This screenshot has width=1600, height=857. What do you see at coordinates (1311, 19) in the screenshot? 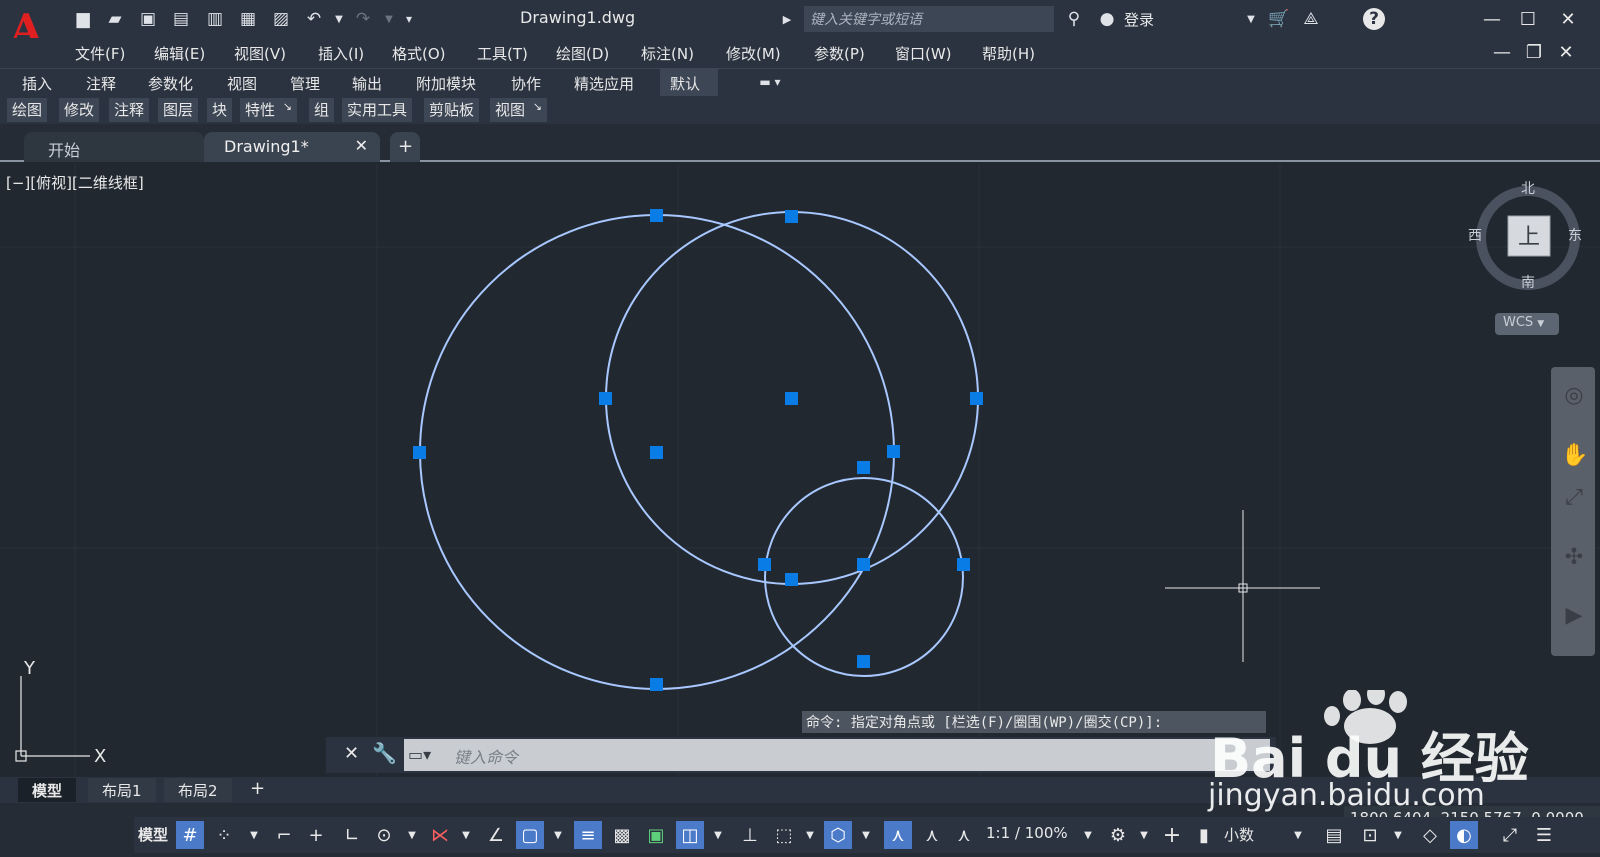
I see `autodesk-a360-icon: ⟁` at bounding box center [1311, 19].